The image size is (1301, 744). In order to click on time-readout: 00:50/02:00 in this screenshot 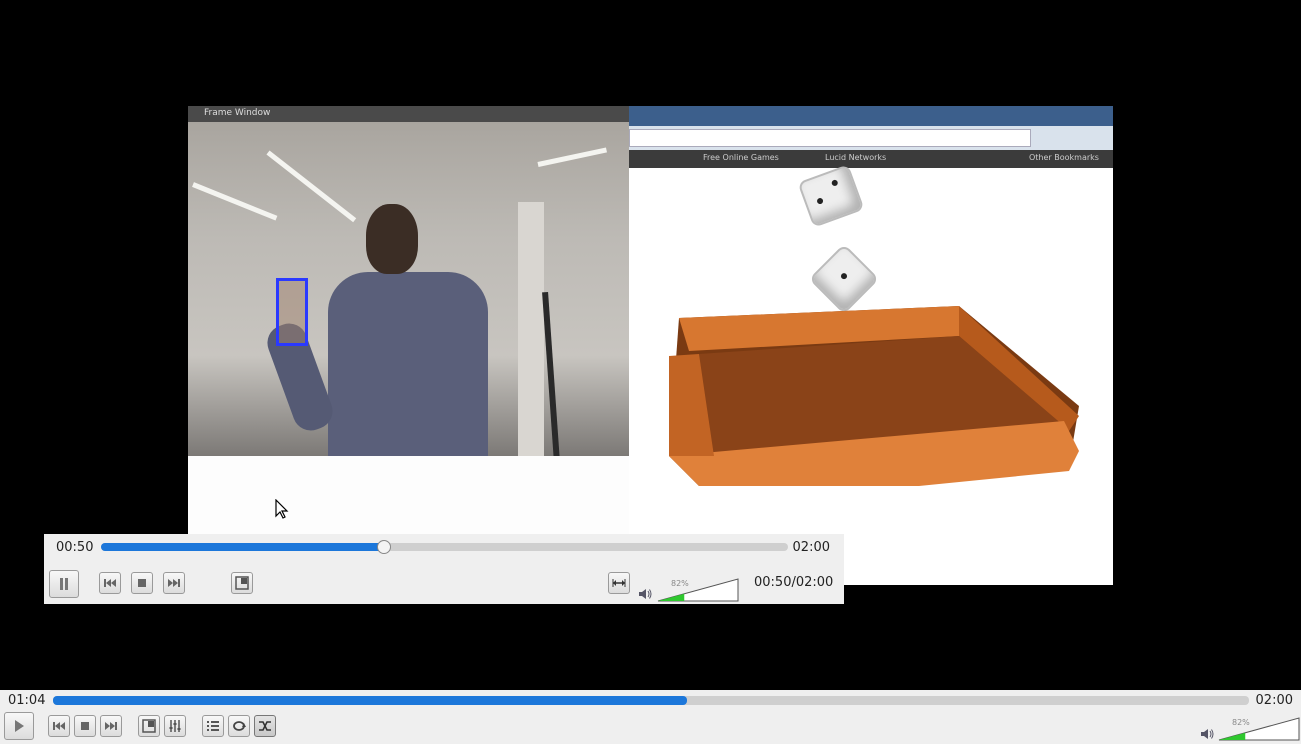, I will do `click(793, 582)`.